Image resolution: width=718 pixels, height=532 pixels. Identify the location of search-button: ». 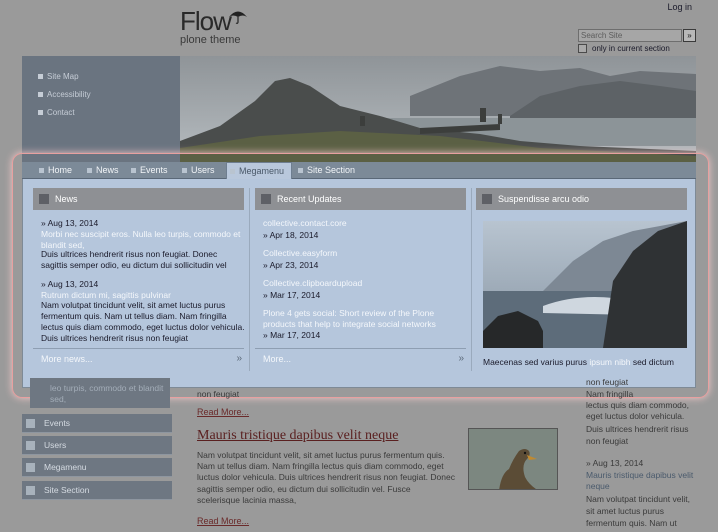
(689, 35).